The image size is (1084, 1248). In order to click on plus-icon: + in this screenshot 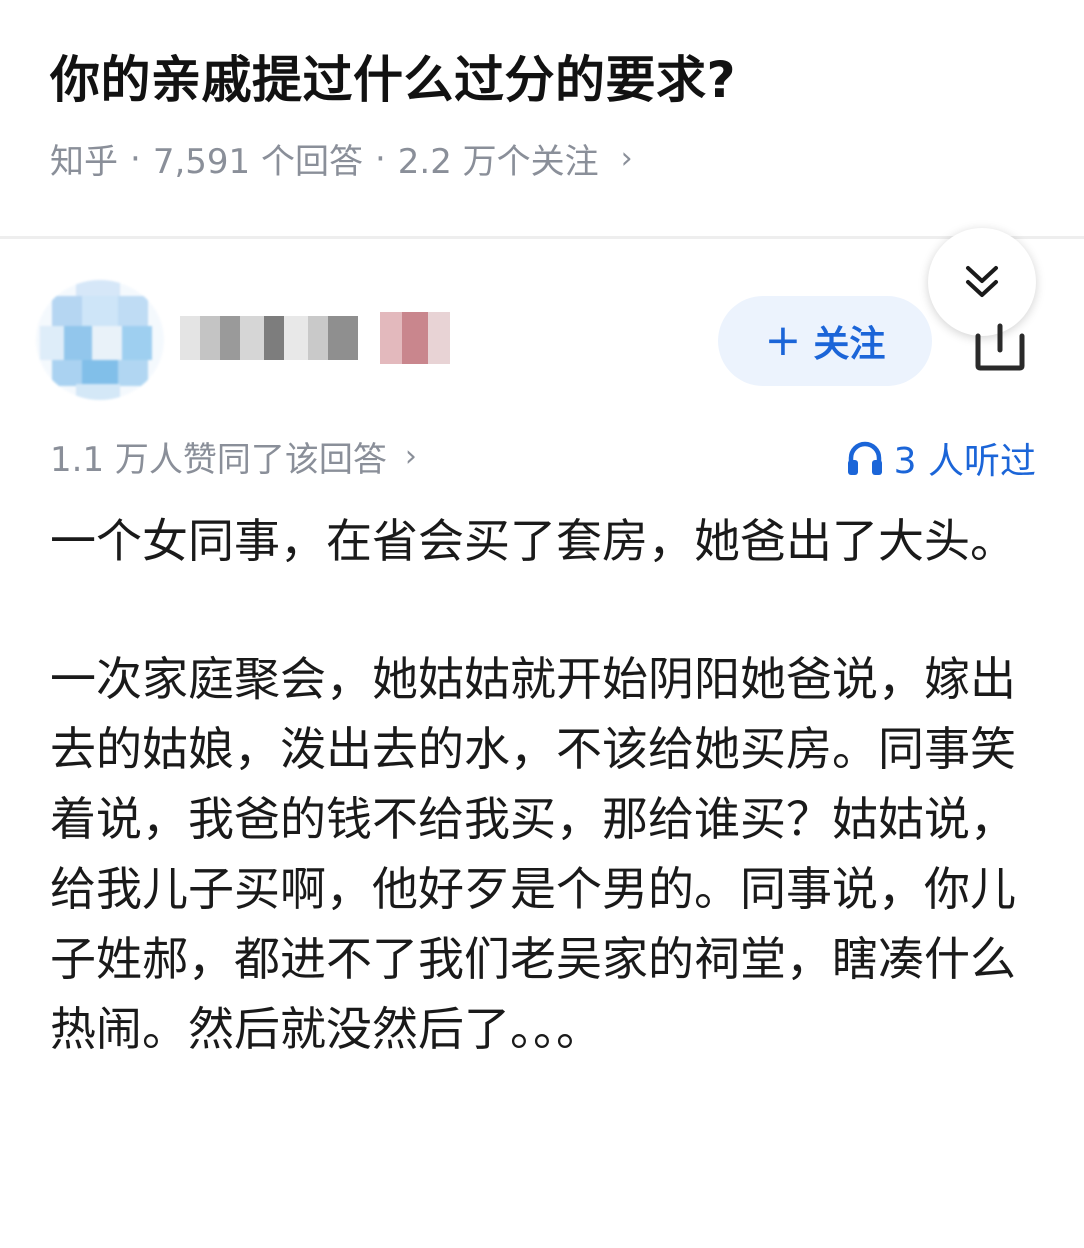, I will do `click(783, 340)`.